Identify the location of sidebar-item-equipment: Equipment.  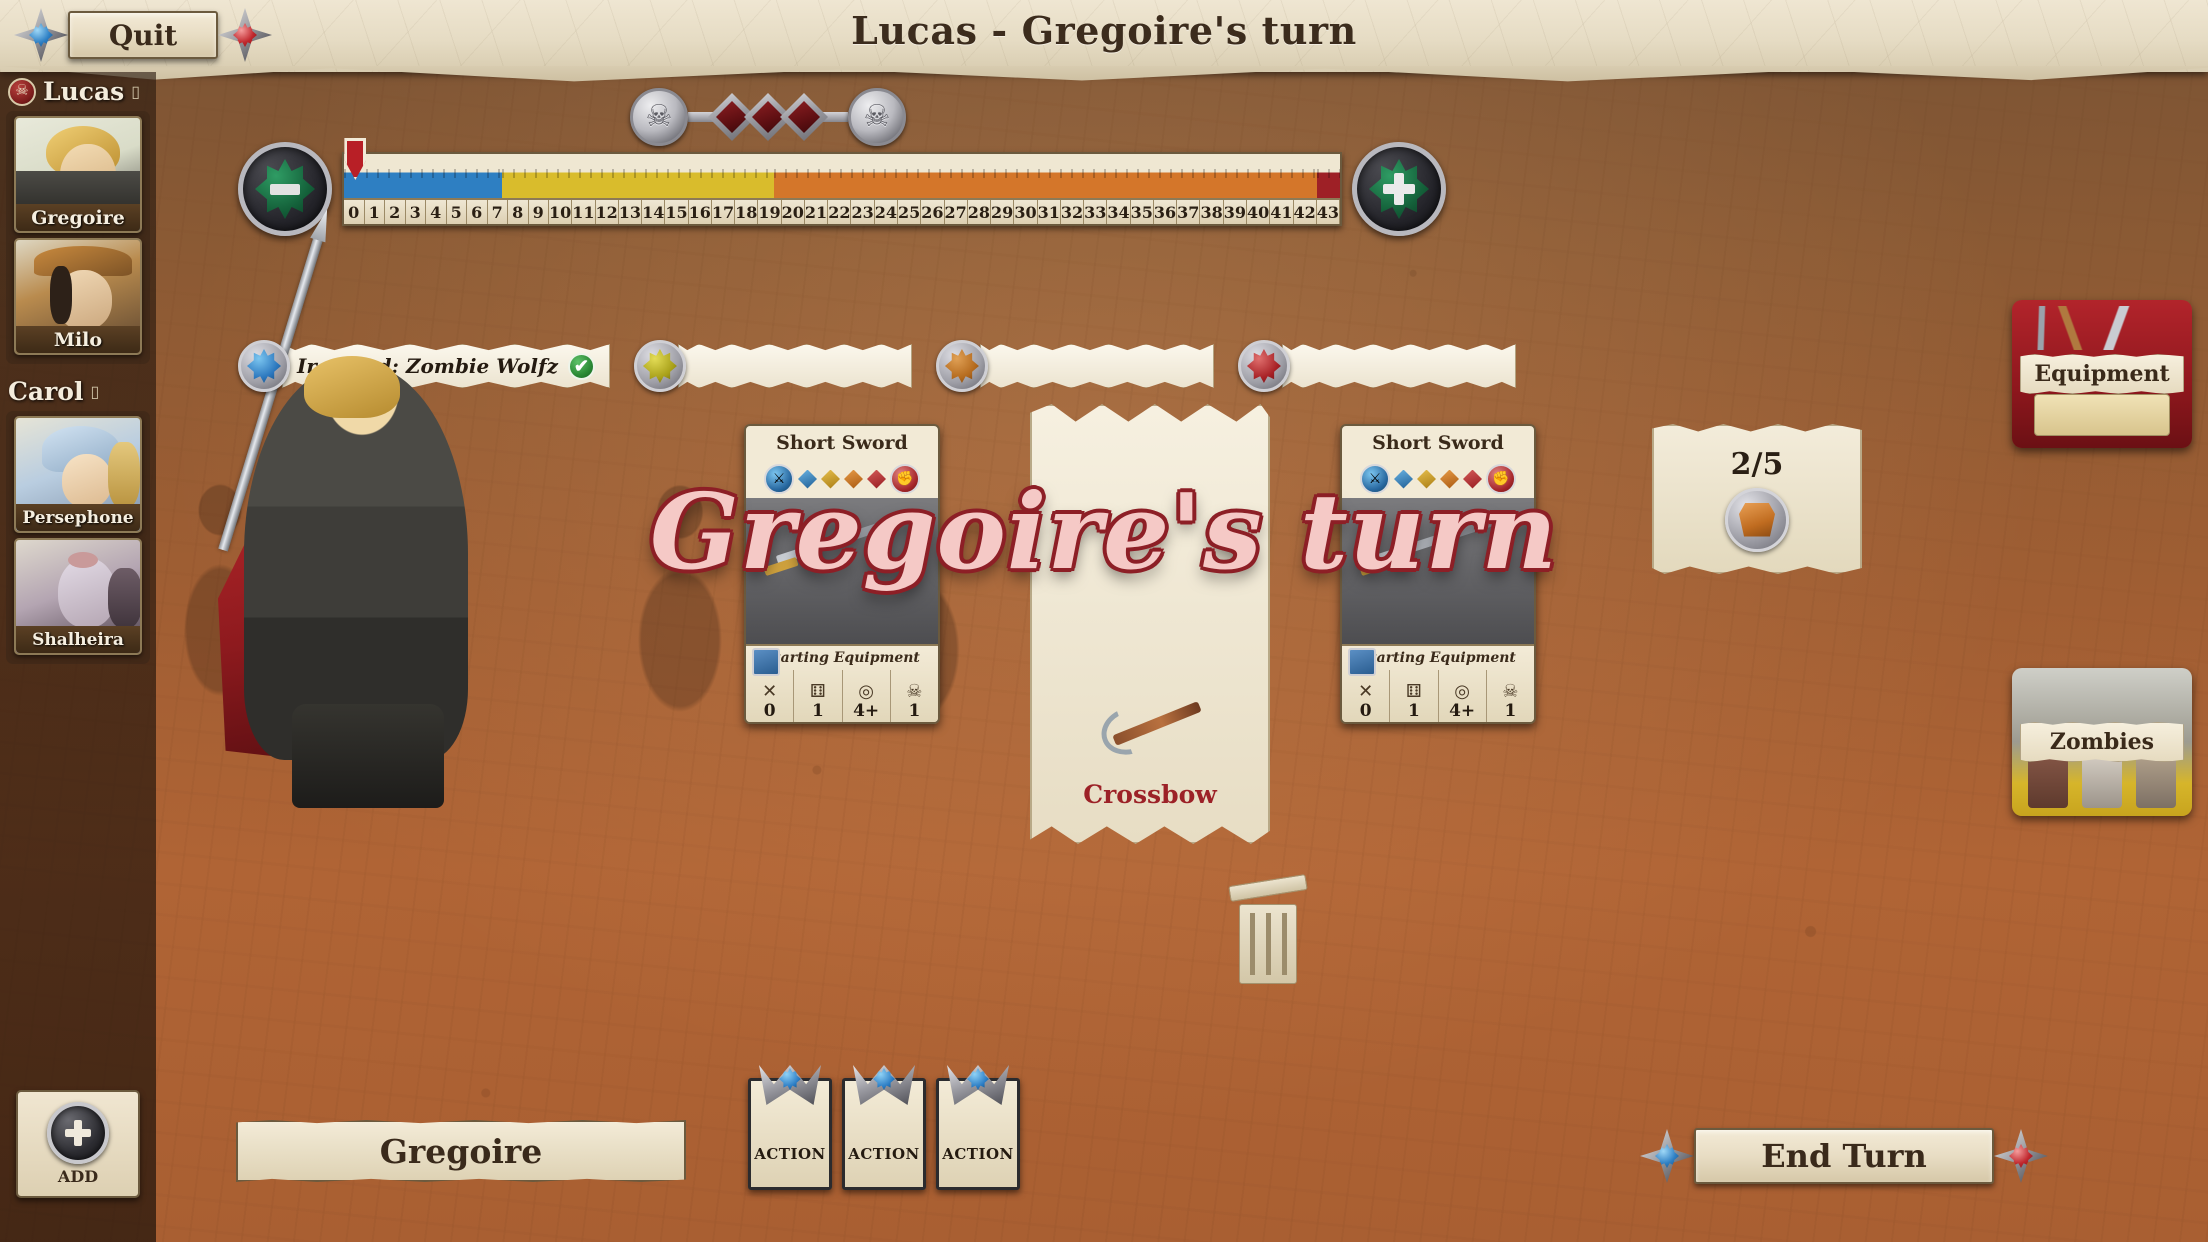
(2102, 374).